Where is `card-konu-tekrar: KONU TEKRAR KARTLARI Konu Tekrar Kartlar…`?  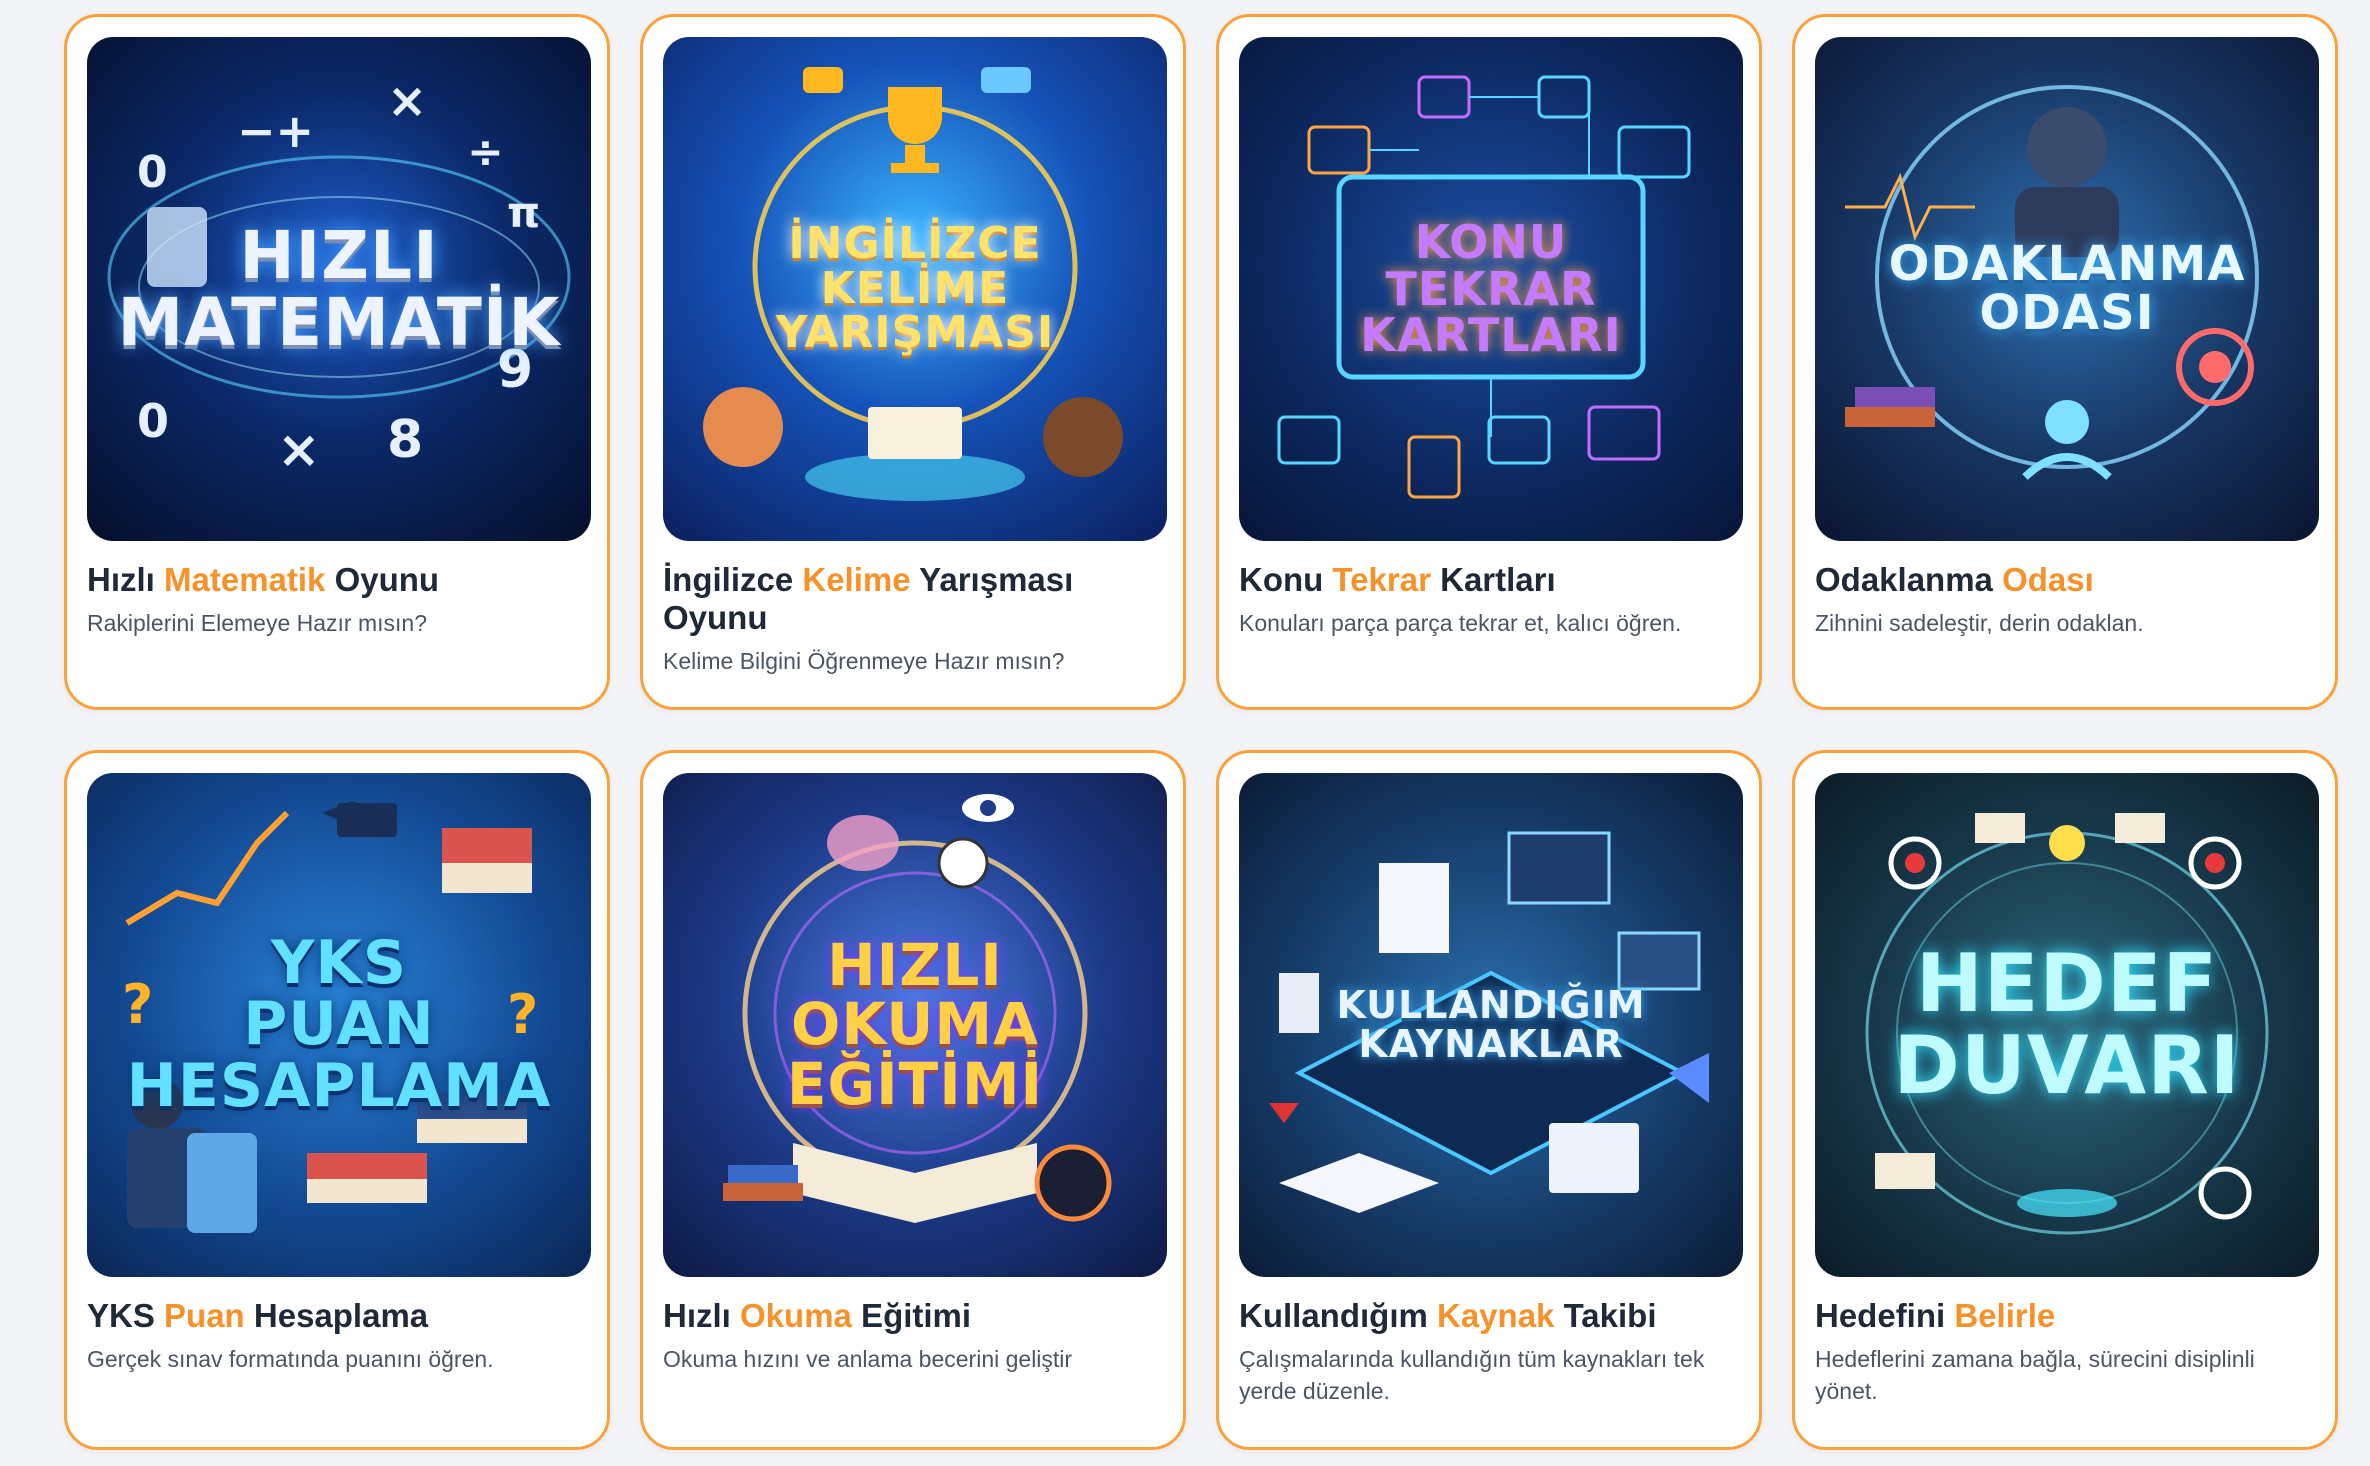 card-konu-tekrar: KONU TEKRAR KARTLARI Konu Tekrar Kartlar… is located at coordinates (1489, 362).